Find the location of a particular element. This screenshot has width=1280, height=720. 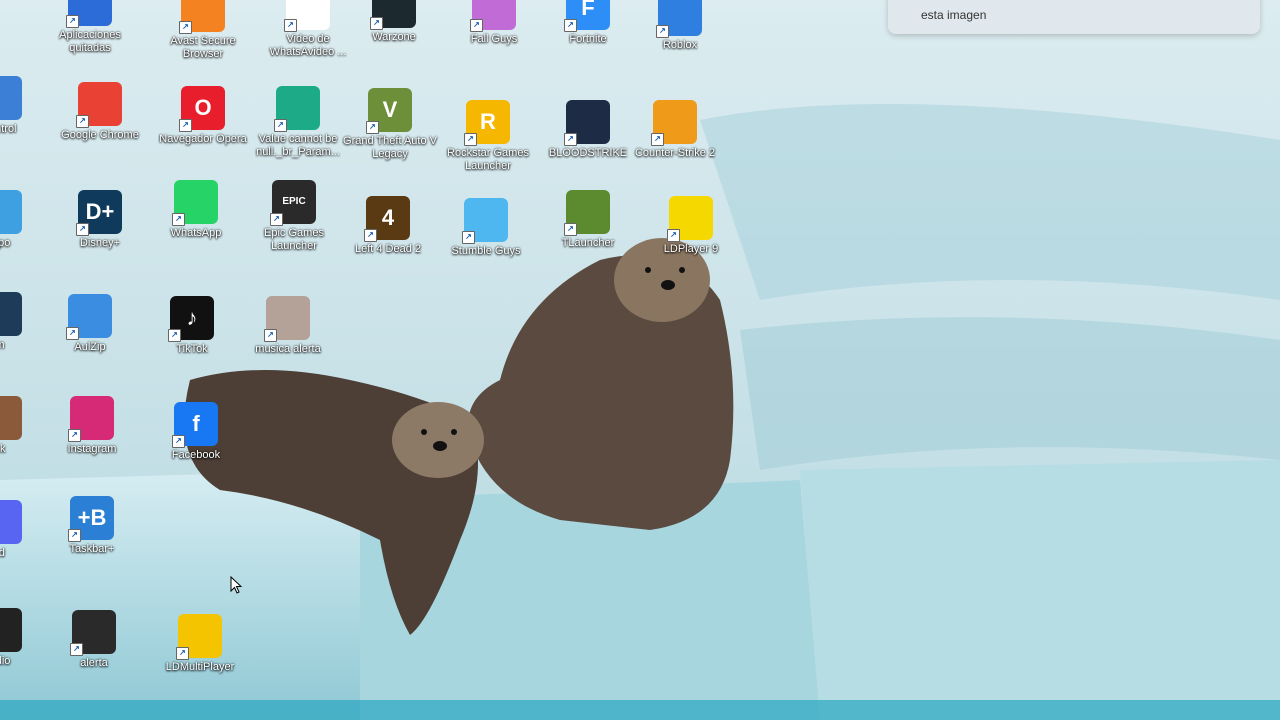

desktop-shortcut: ↗ Fall Guys is located at coordinates (494, 23).